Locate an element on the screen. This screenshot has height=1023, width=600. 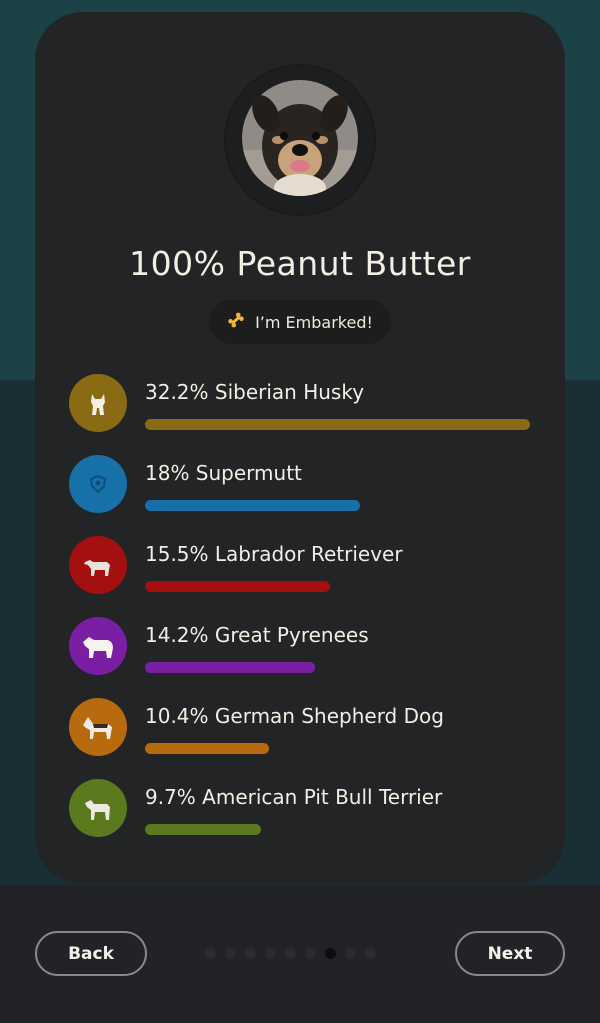
german-shepherd-icon is located at coordinates (98, 727).